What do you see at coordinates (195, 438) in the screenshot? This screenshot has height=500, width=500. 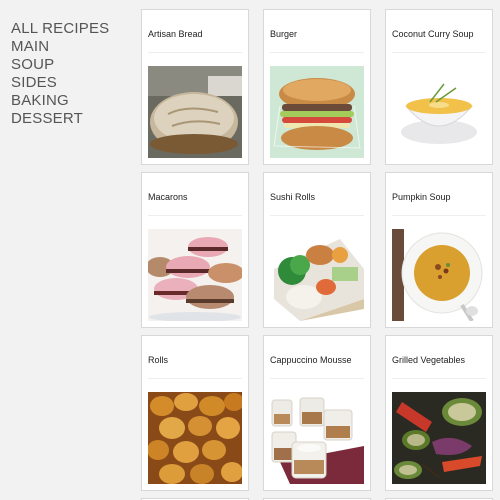 I see `rolls-photo` at bounding box center [195, 438].